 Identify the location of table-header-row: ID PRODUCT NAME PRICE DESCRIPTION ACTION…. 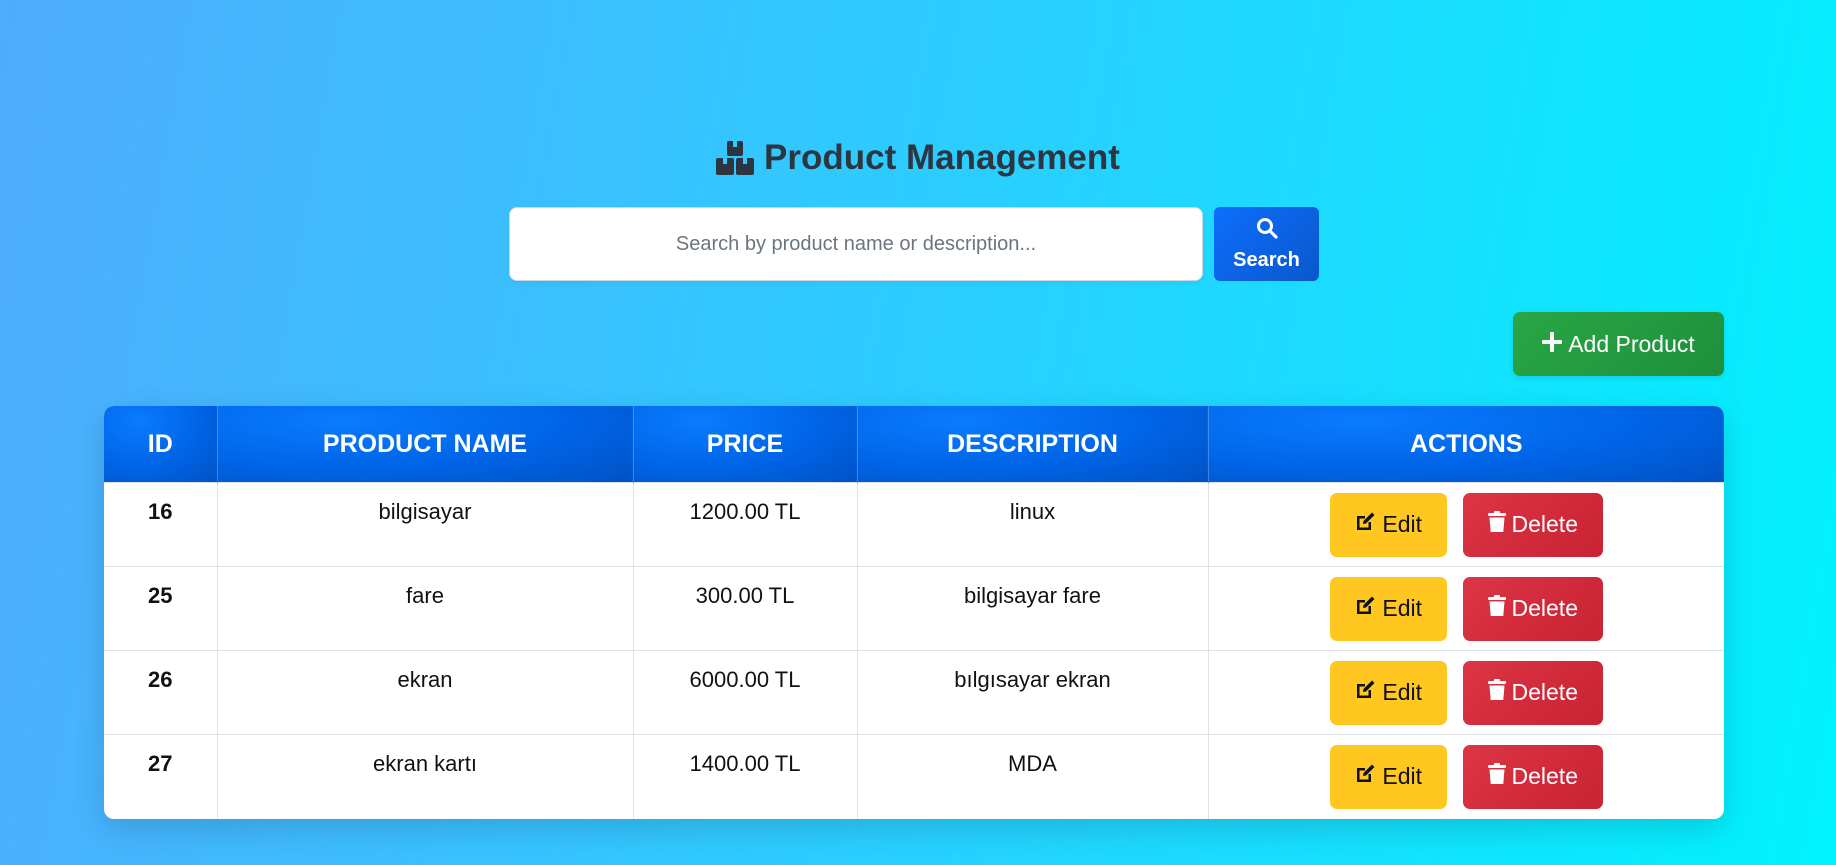
(914, 444).